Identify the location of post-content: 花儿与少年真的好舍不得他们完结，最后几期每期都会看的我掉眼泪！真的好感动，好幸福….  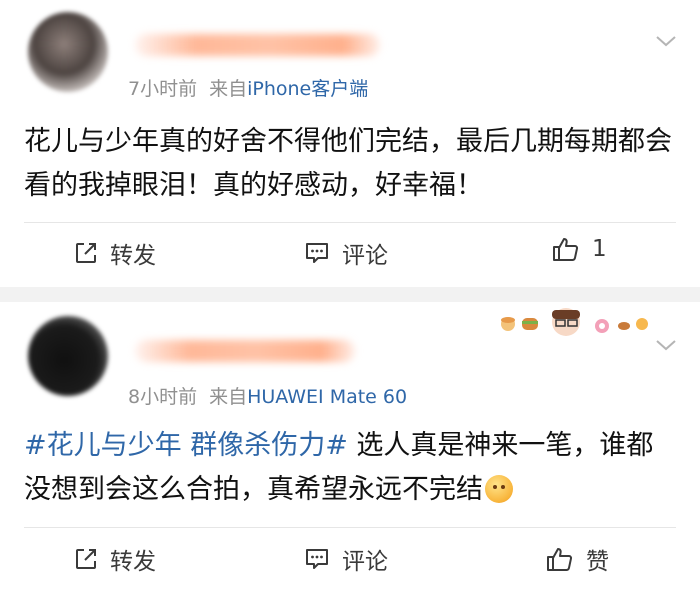
(350, 164).